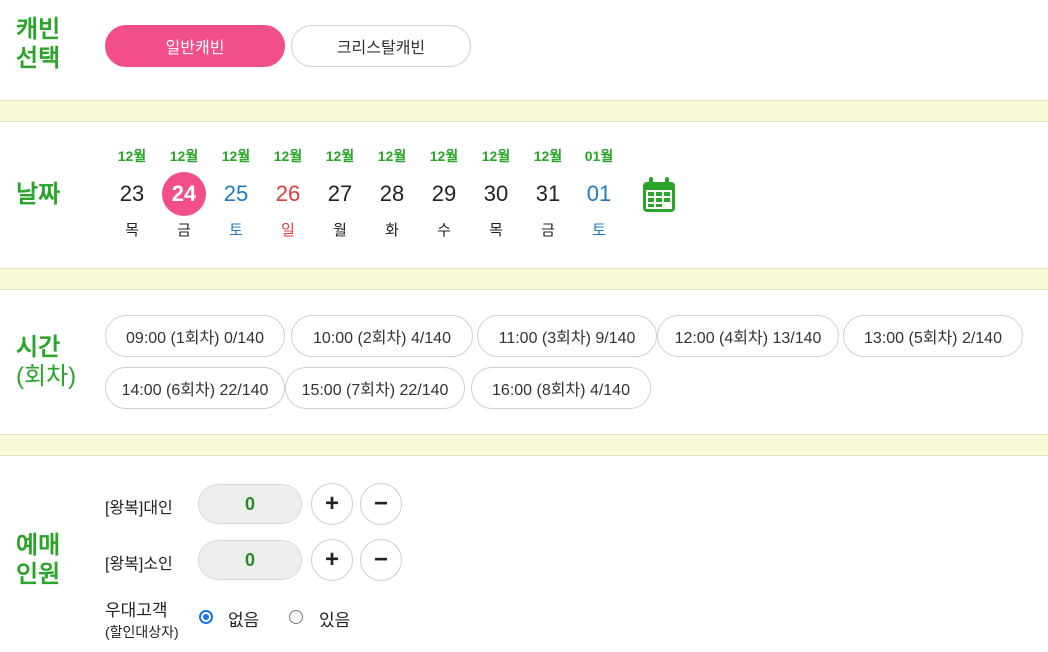  I want to click on date-day: 01, so click(599, 193).